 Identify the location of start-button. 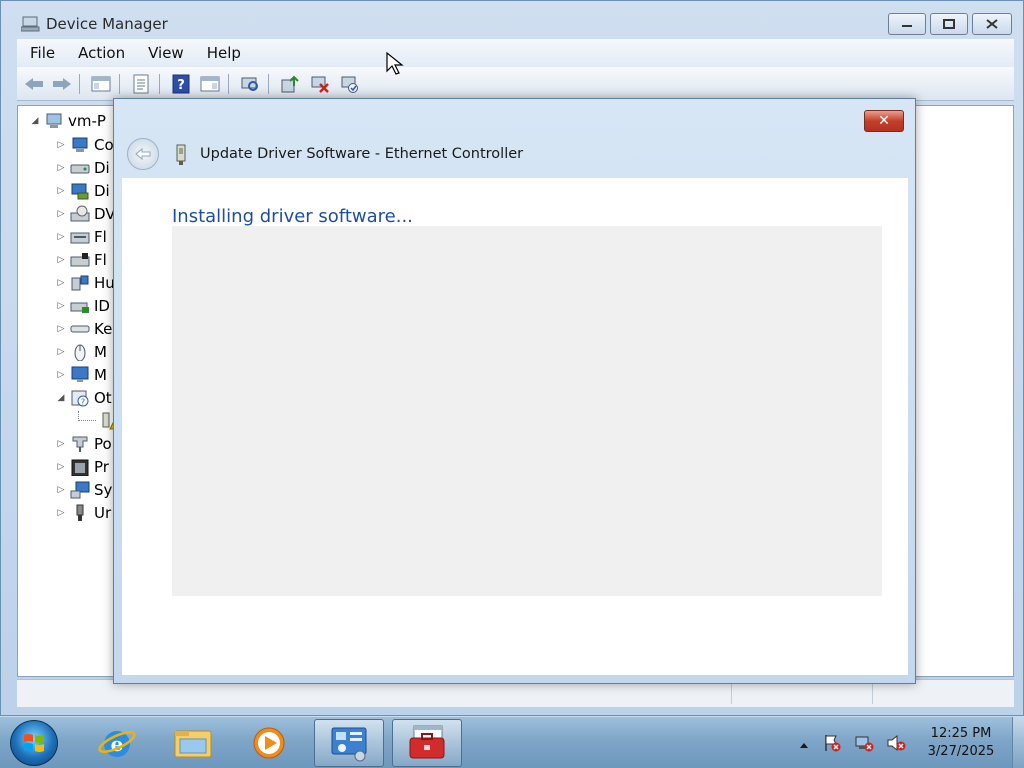
(34, 743).